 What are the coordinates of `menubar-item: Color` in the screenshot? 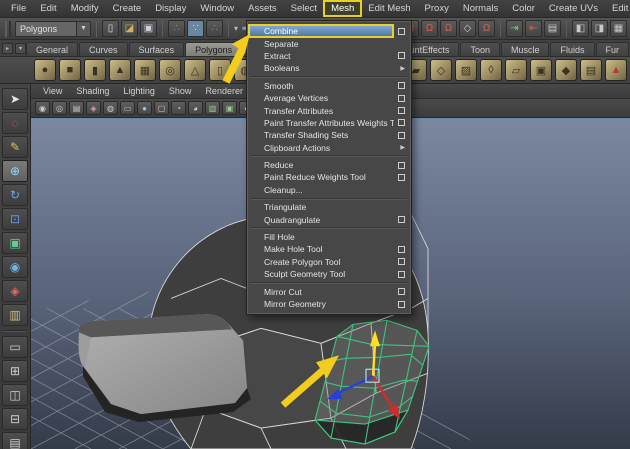 It's located at (523, 8).